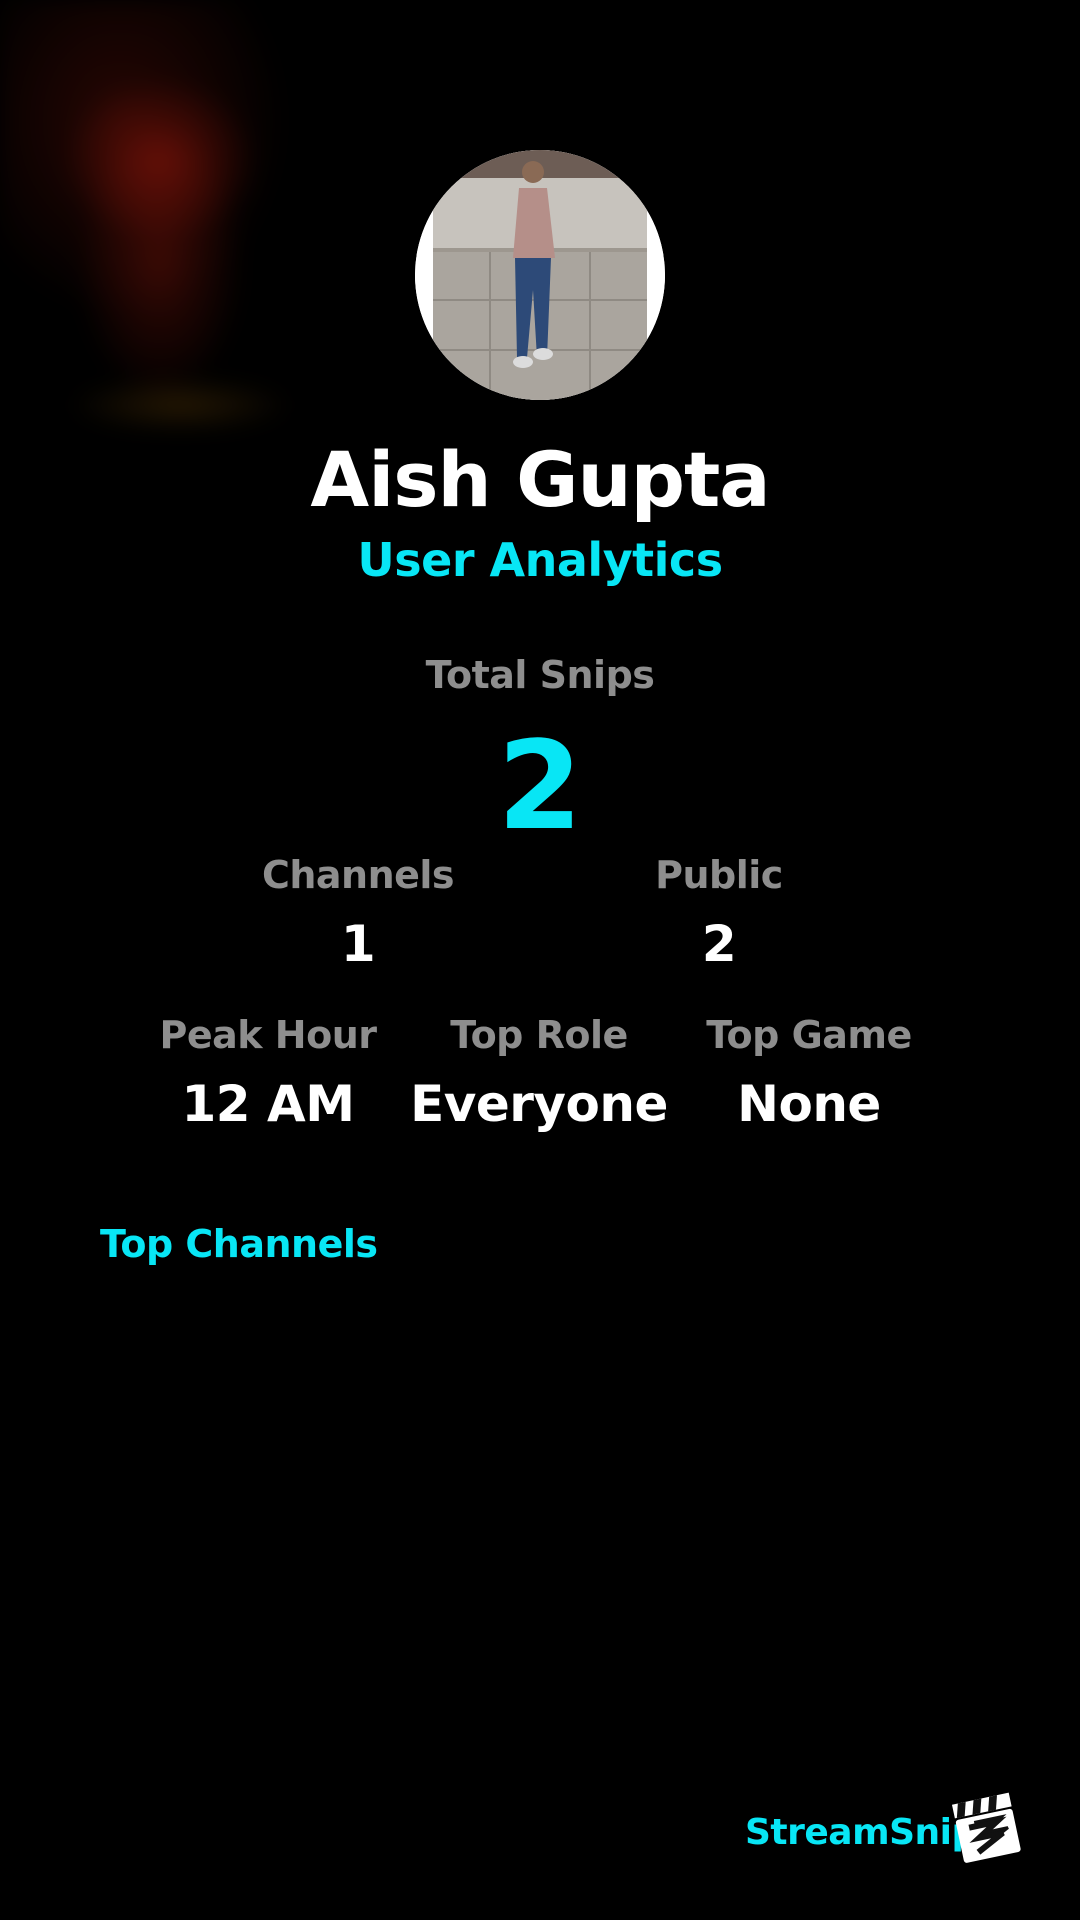 The height and width of the screenshot is (1920, 1080). Describe the element at coordinates (200, 250) in the screenshot. I see `background-blur` at that location.